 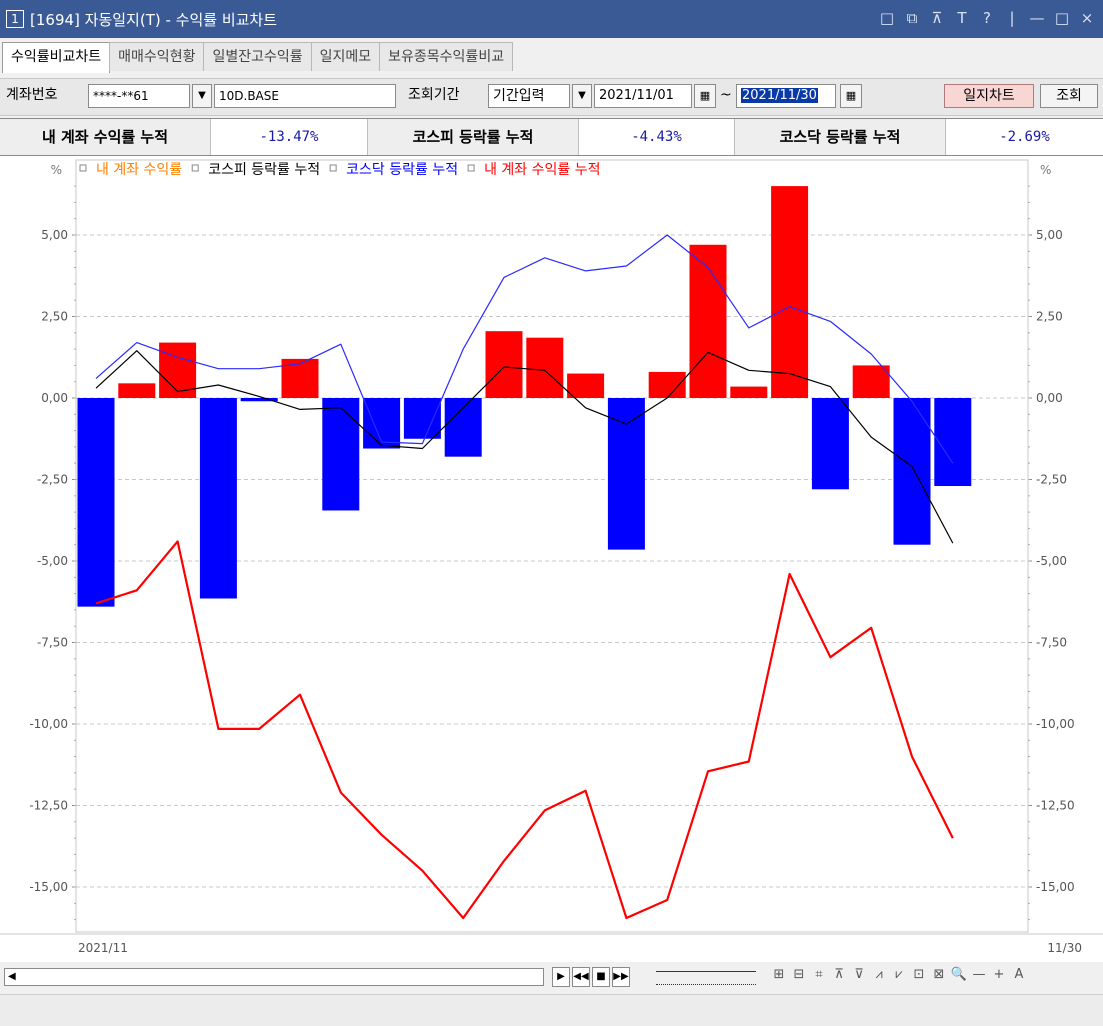 I want to click on date-to-field: 2021/11/30, so click(x=786, y=96).